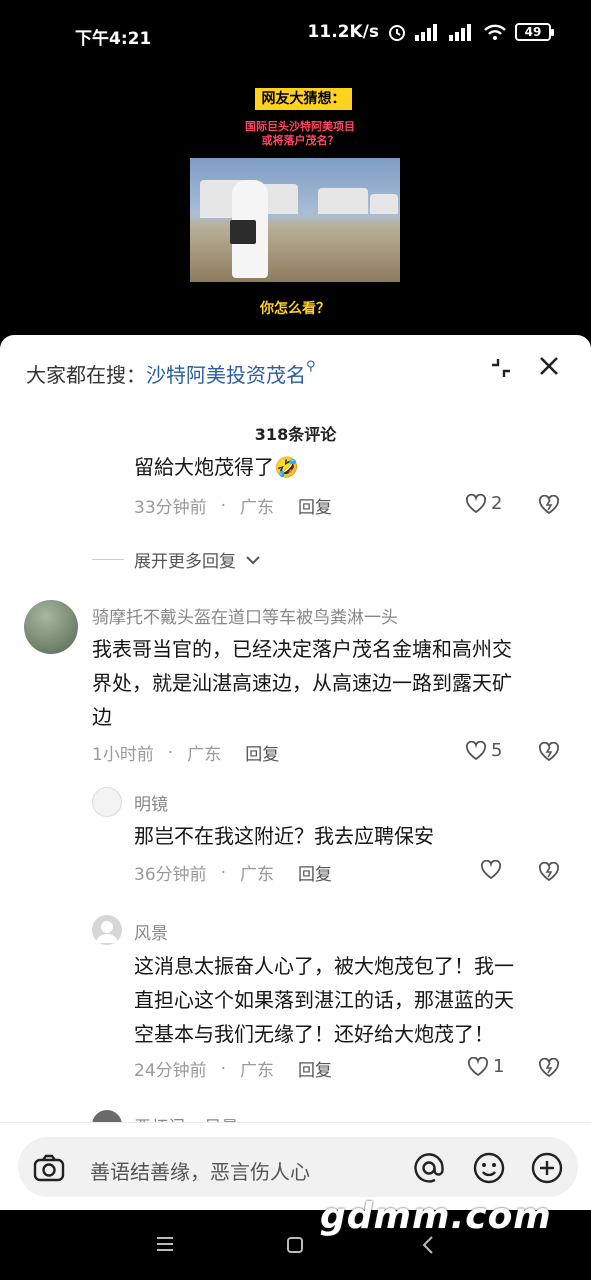  Describe the element at coordinates (303, 99) in the screenshot. I see `video-tag: 网友大猜想：` at that location.